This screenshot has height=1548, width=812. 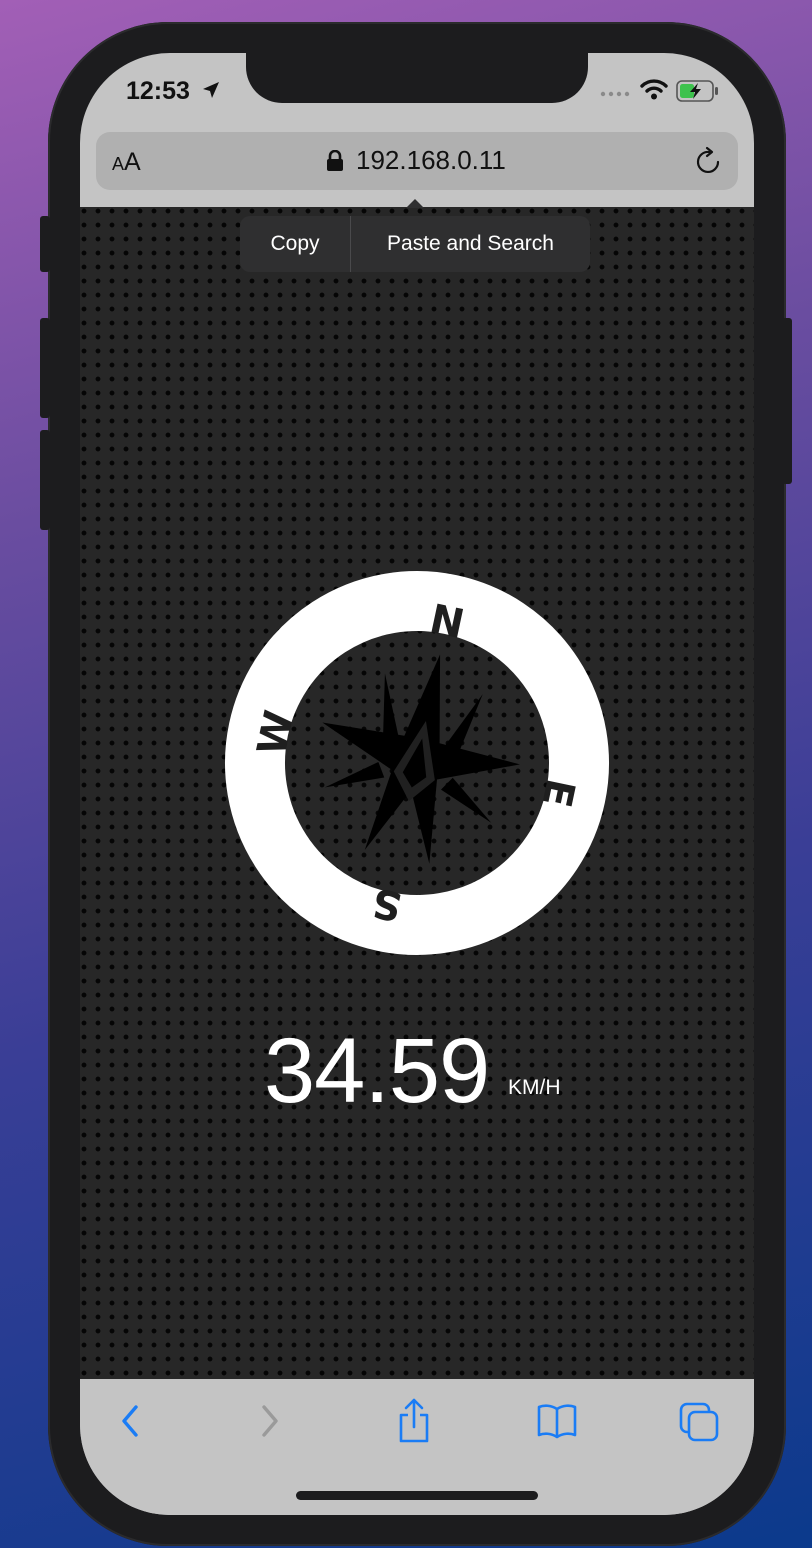 I want to click on speed-unit: KM/H, so click(x=534, y=1087).